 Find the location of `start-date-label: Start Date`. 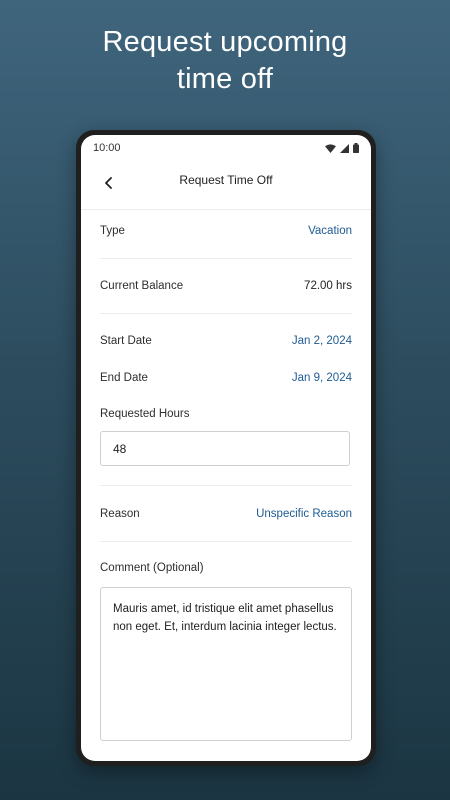

start-date-label: Start Date is located at coordinates (126, 341).